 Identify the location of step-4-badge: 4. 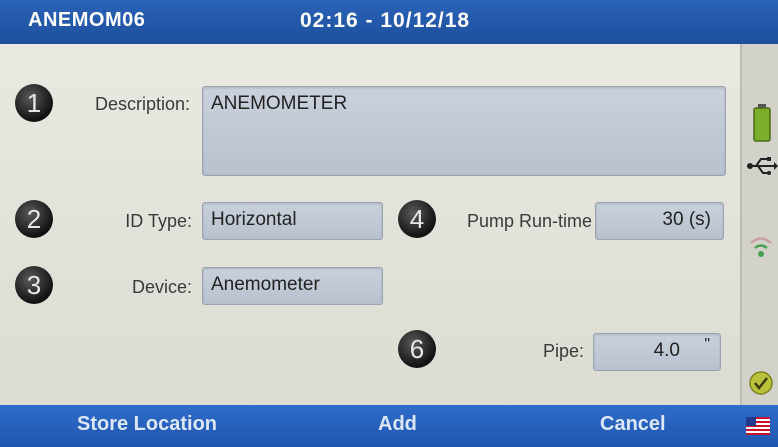
(417, 219).